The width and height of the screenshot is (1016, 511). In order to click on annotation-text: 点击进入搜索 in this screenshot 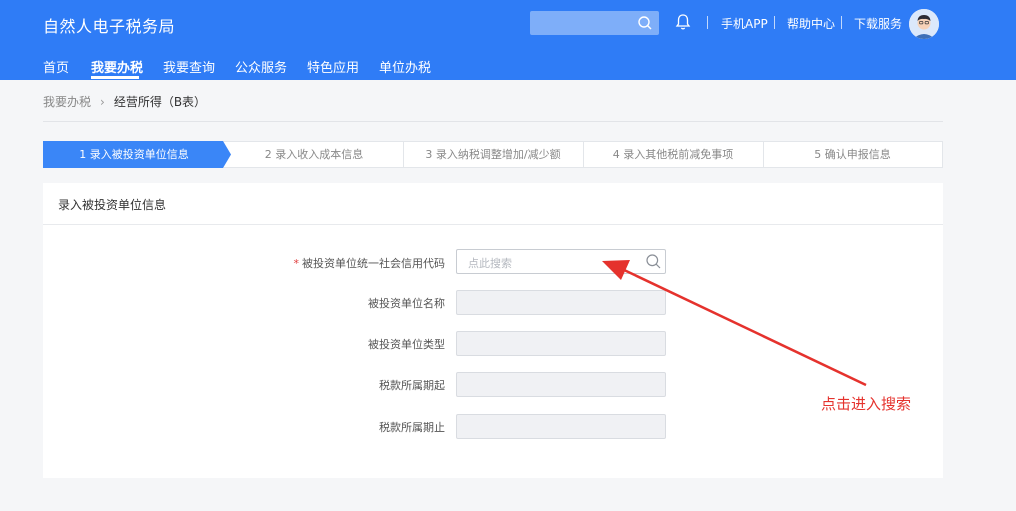, I will do `click(866, 404)`.